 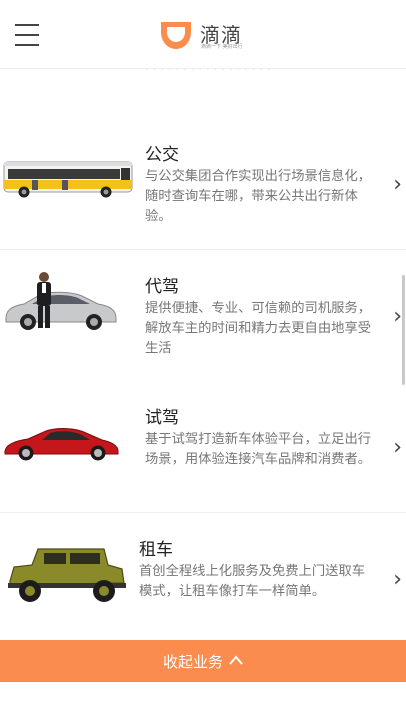 I want to click on service-description: 首创全程线上化服务及免费上门送取车模式，让租车像打车一样简单。, so click(x=252, y=581).